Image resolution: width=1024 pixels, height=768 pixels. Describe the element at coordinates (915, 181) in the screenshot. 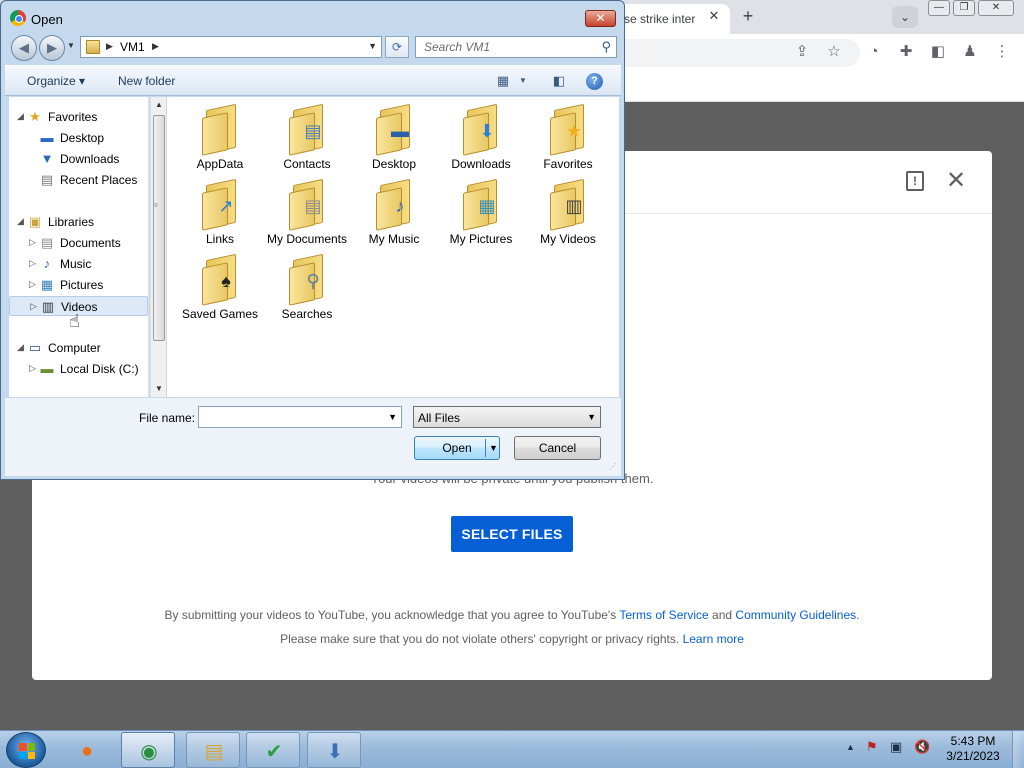

I see `feedback-icon: !` at that location.